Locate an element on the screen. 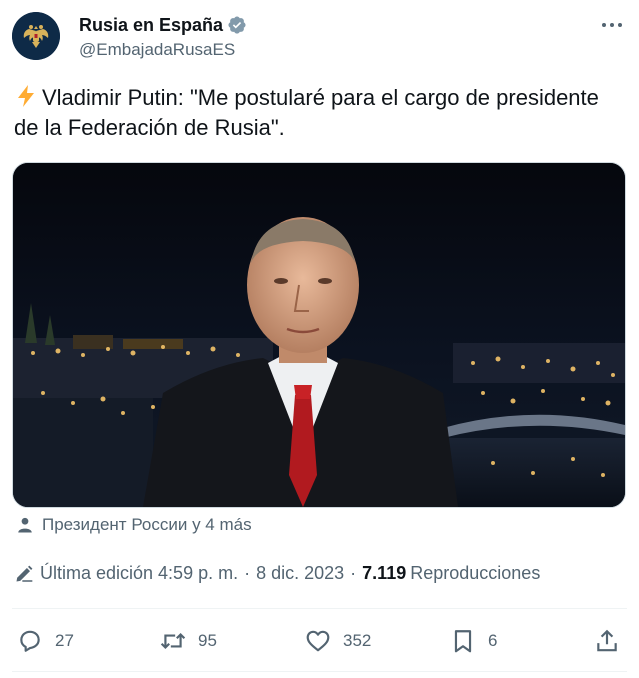  reply-count: 27 is located at coordinates (64, 640).